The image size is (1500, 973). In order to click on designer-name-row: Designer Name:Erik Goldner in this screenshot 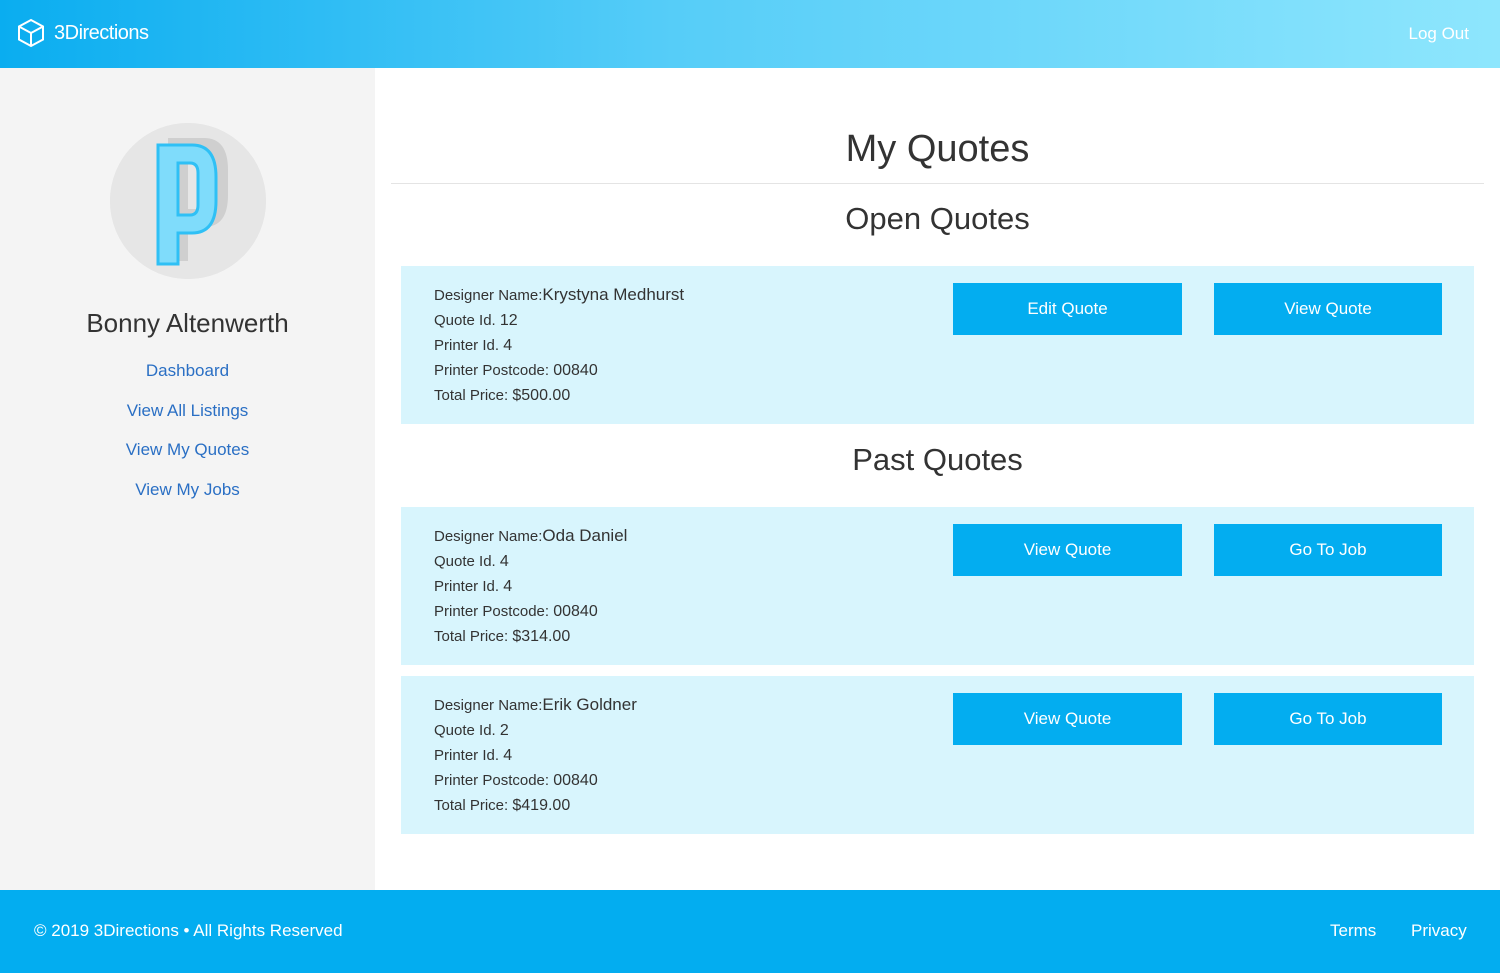, I will do `click(535, 705)`.